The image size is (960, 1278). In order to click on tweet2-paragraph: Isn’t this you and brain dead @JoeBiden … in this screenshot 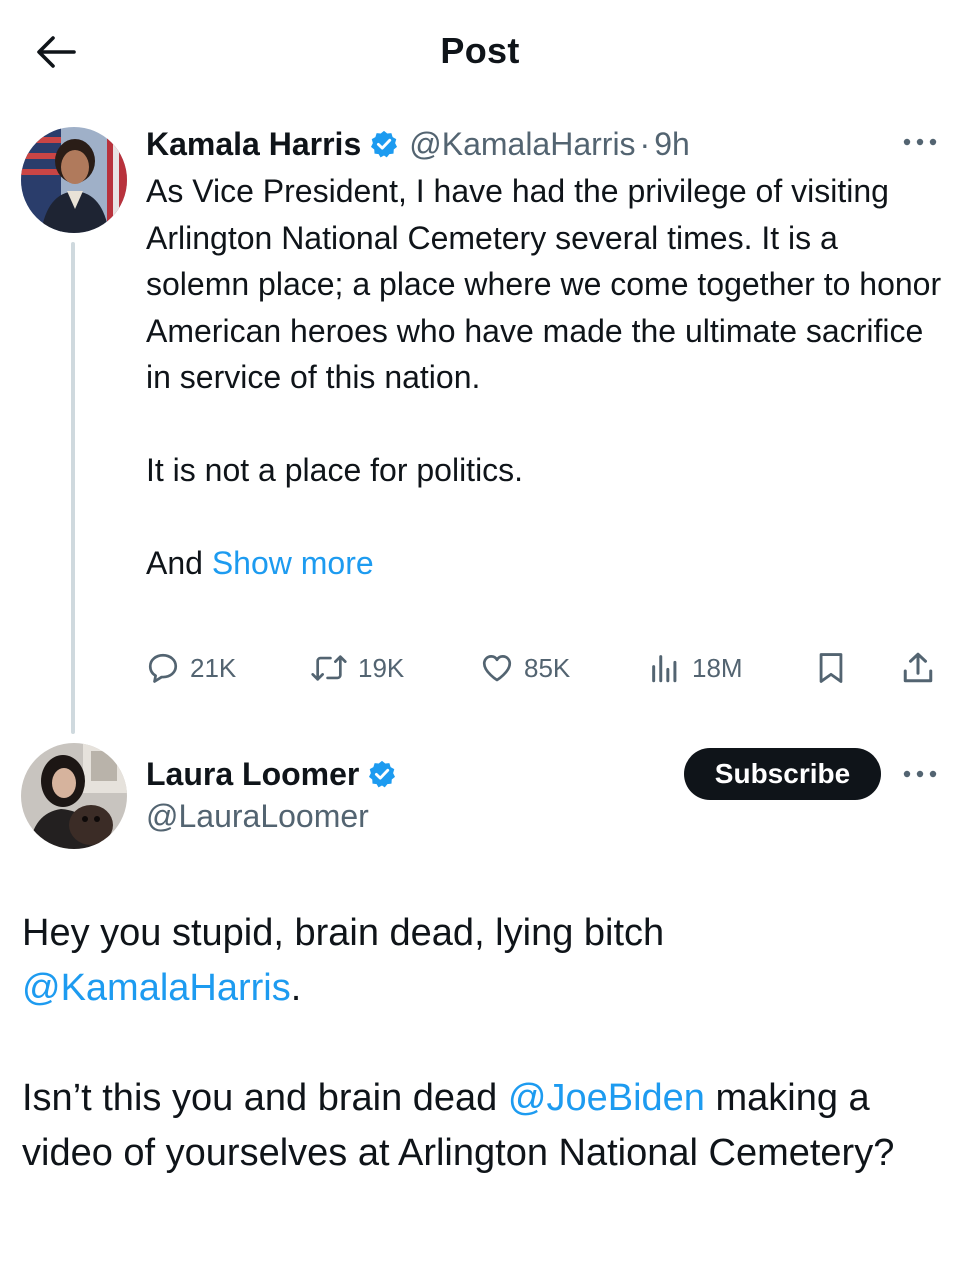, I will do `click(482, 1126)`.